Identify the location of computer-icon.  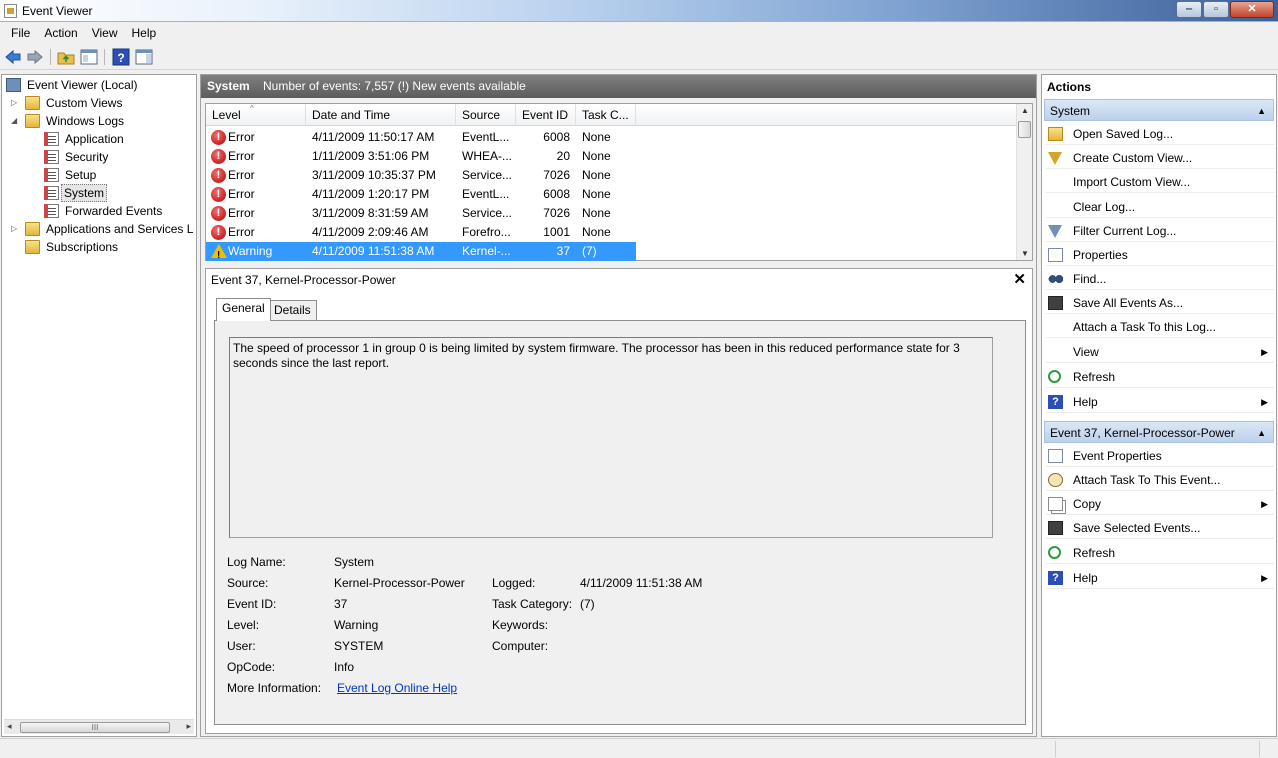
(13, 85).